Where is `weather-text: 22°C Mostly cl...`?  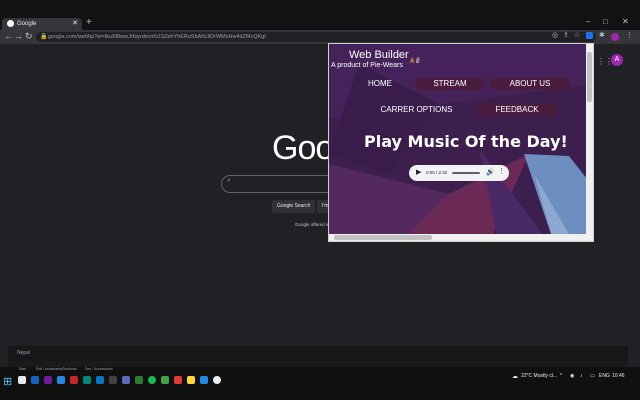
weather-text: 22°C Mostly cl... is located at coordinates (539, 376).